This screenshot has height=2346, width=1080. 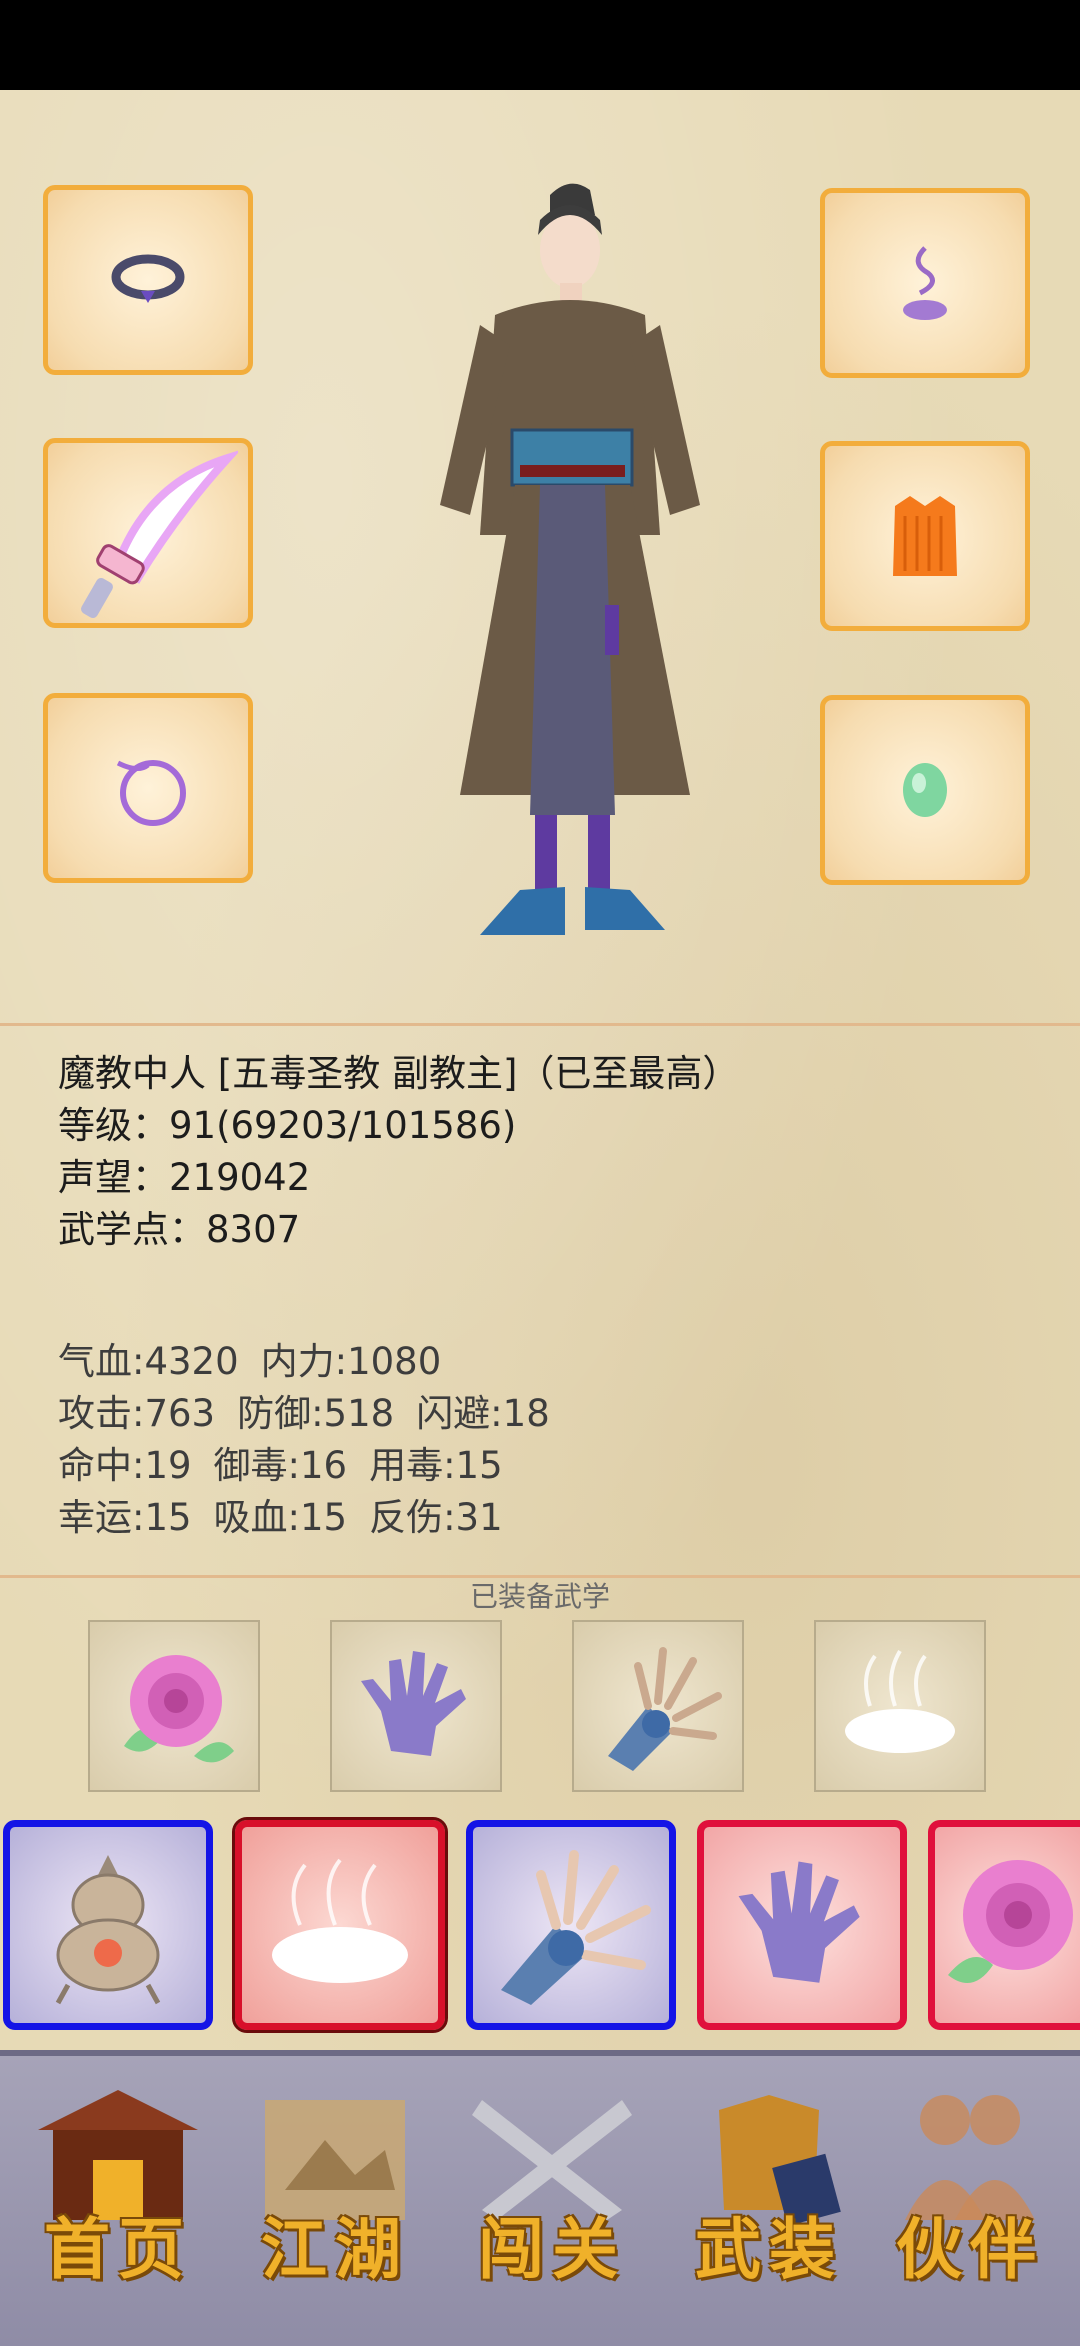 I want to click on equip-slot-jade, so click(x=925, y=790).